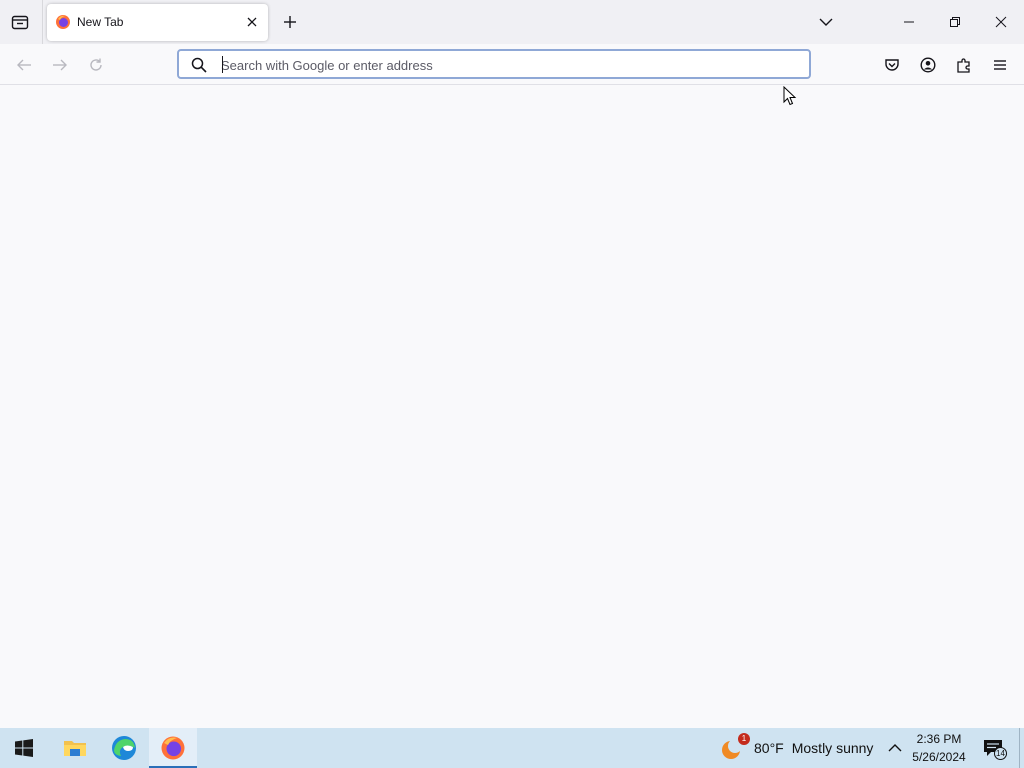  I want to click on restore-button, so click(955, 22).